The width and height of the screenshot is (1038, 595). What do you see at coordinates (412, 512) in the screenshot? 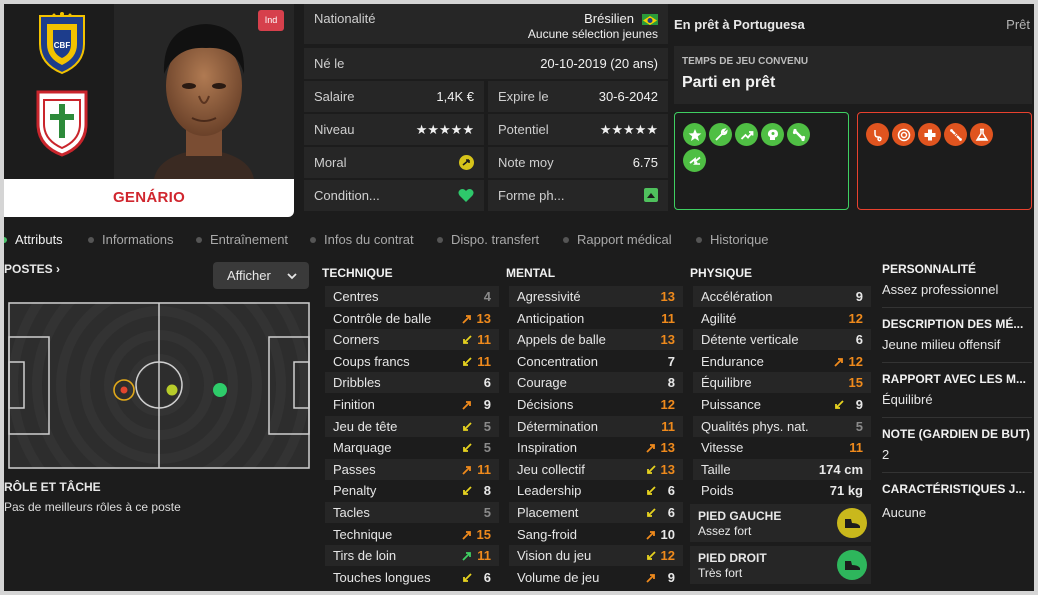
I see `attribute-row: Tacles 5` at bounding box center [412, 512].